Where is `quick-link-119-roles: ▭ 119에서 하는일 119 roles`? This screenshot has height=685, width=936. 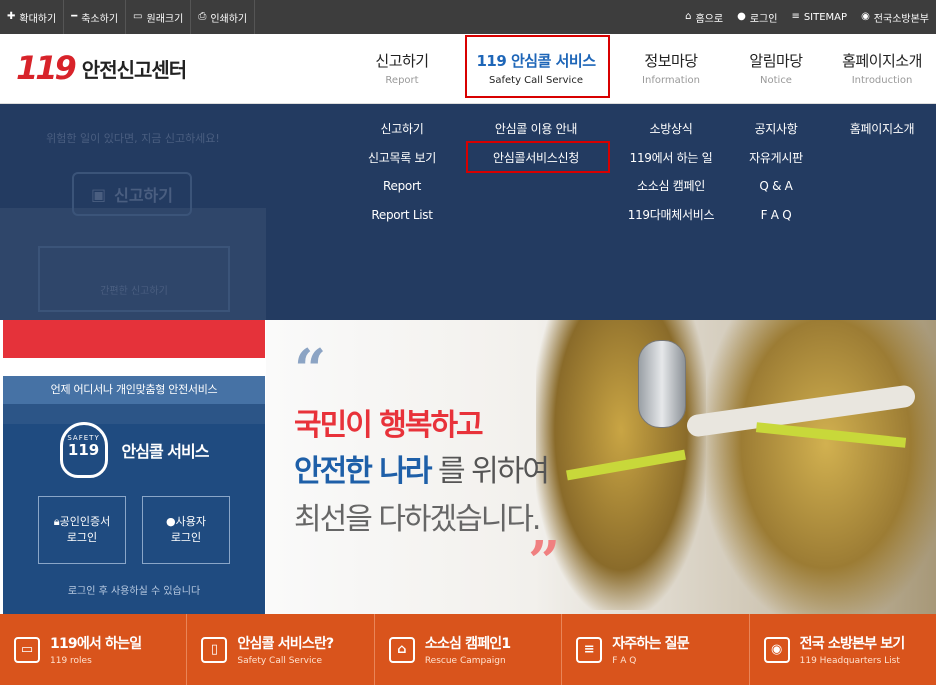
quick-link-119-roles: ▭ 119에서 하는일 119 roles is located at coordinates (94, 649).